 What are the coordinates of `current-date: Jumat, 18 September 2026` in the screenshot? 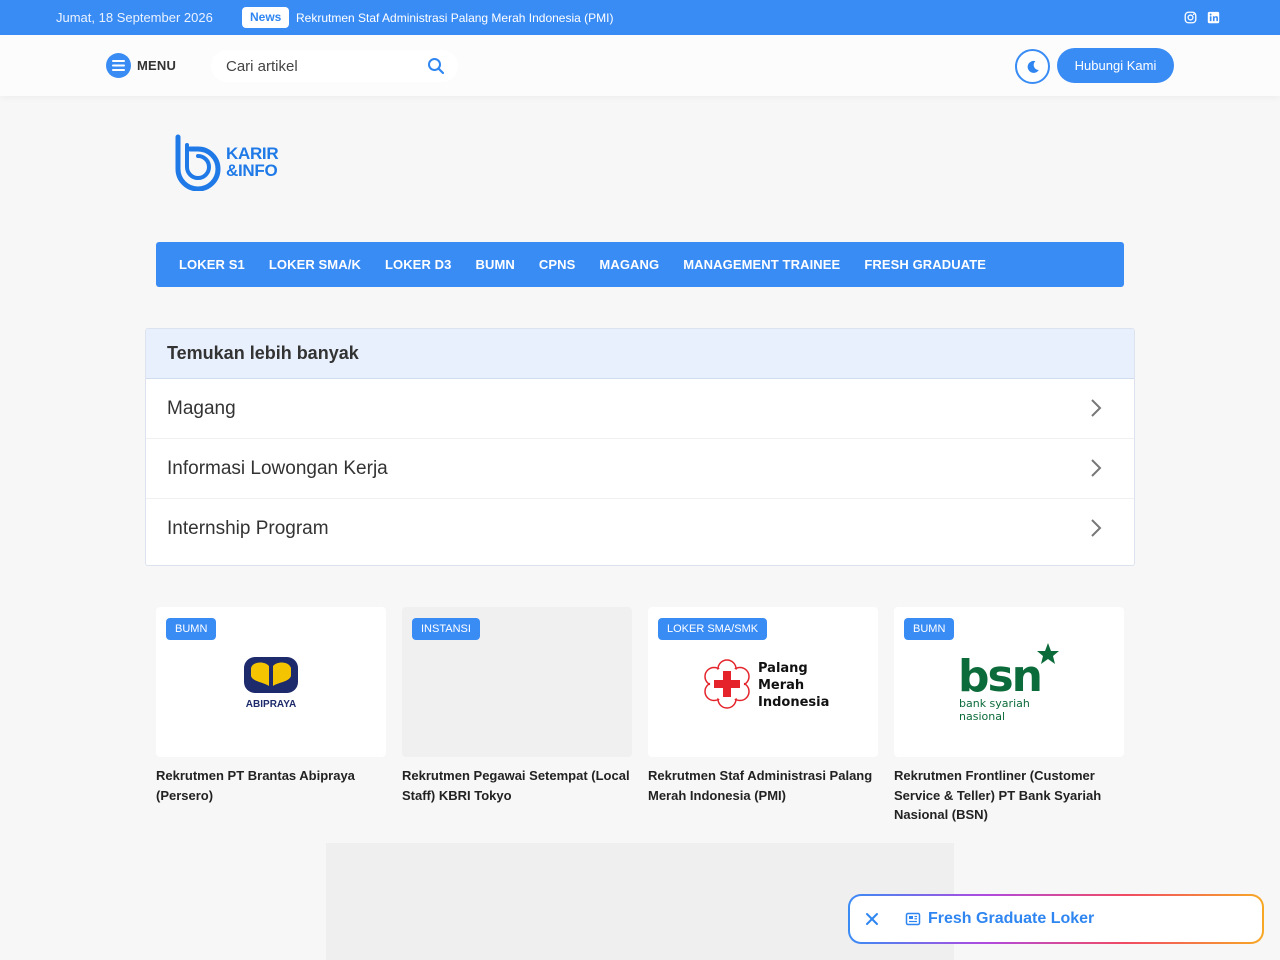 It's located at (134, 17).